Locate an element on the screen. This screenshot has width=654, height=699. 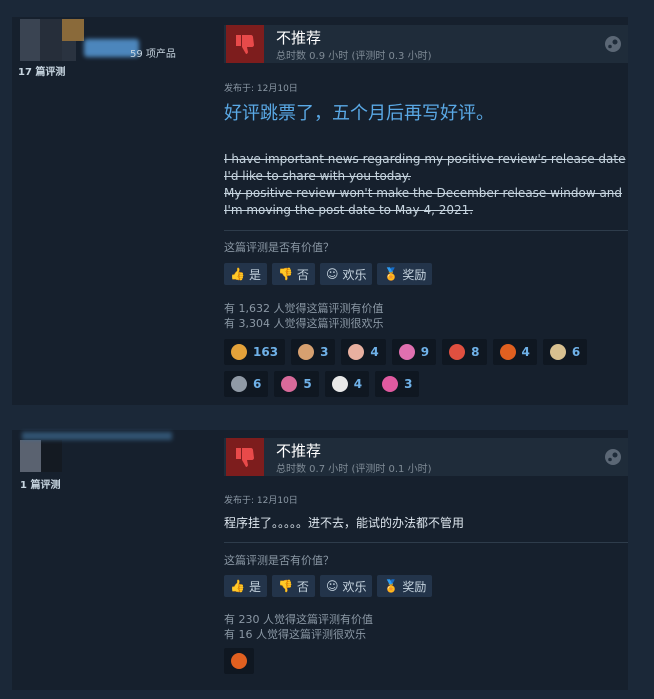
award-badge: 9 is located at coordinates (414, 352).